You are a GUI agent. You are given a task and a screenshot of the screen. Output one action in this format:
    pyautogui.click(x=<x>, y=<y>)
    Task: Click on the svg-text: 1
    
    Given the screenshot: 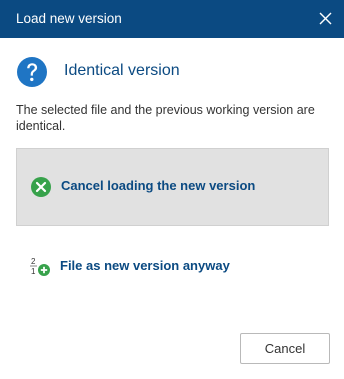 What is the action you would take?
    pyautogui.click(x=33, y=271)
    